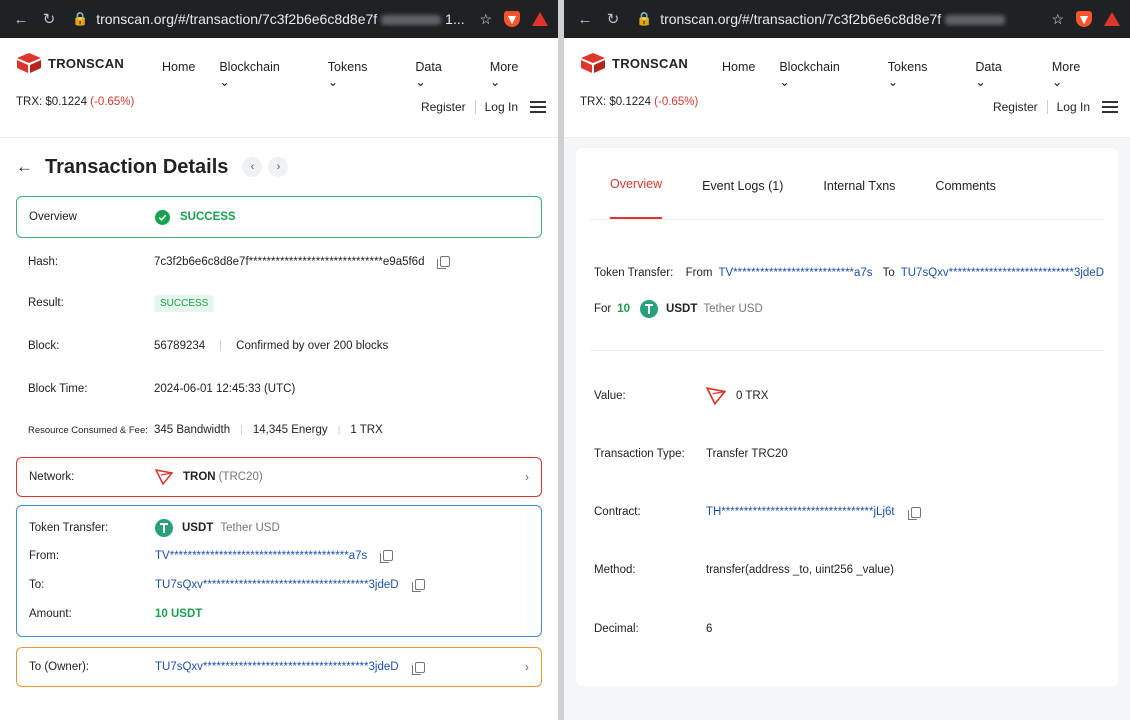 The width and height of the screenshot is (1130, 720). I want to click on bandwidth-value: 345 Bandwidth, so click(192, 430).